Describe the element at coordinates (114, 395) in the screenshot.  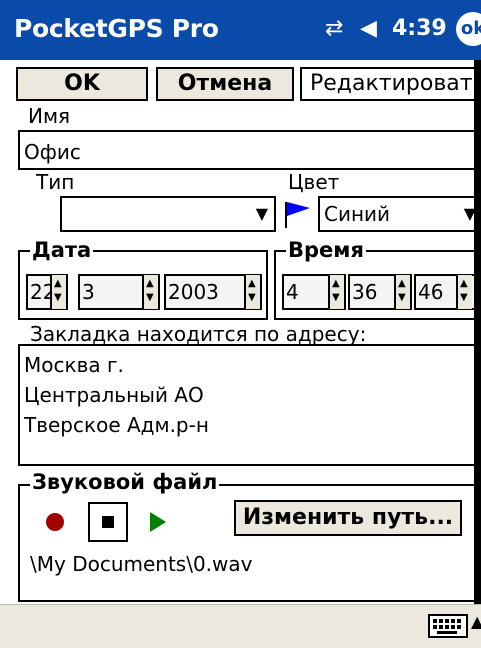
I see `address-line: Центральный АО` at that location.